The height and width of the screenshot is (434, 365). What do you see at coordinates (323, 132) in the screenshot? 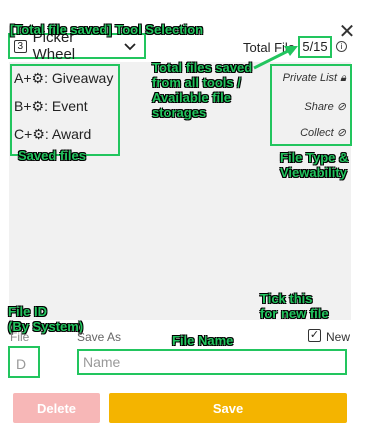
I see `file-type-collect: Collect ⊘` at bounding box center [323, 132].